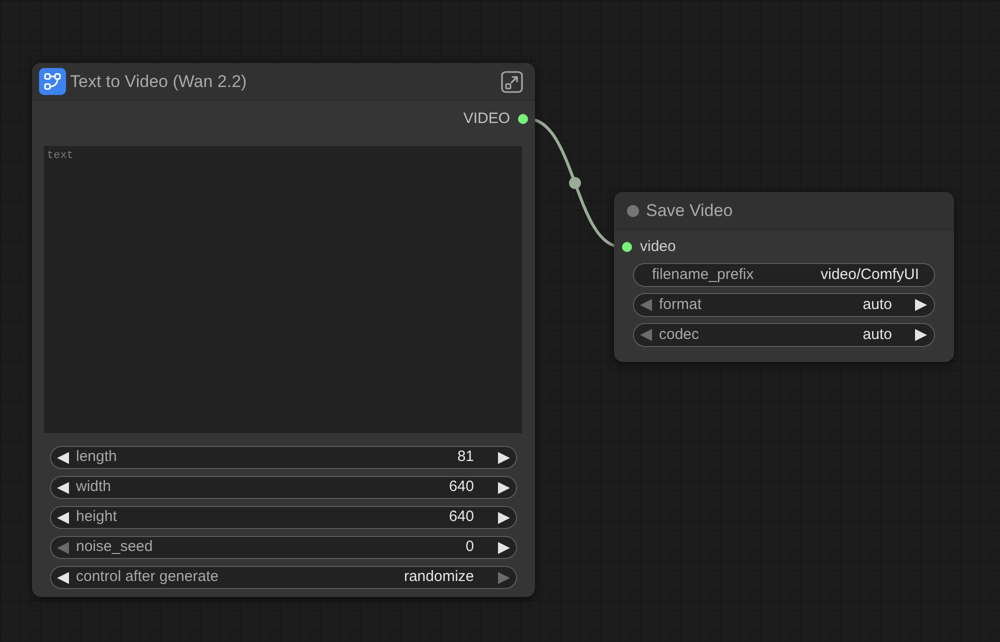 This screenshot has height=642, width=1000. Describe the element at coordinates (470, 547) in the screenshot. I see `widget-value: 0` at that location.